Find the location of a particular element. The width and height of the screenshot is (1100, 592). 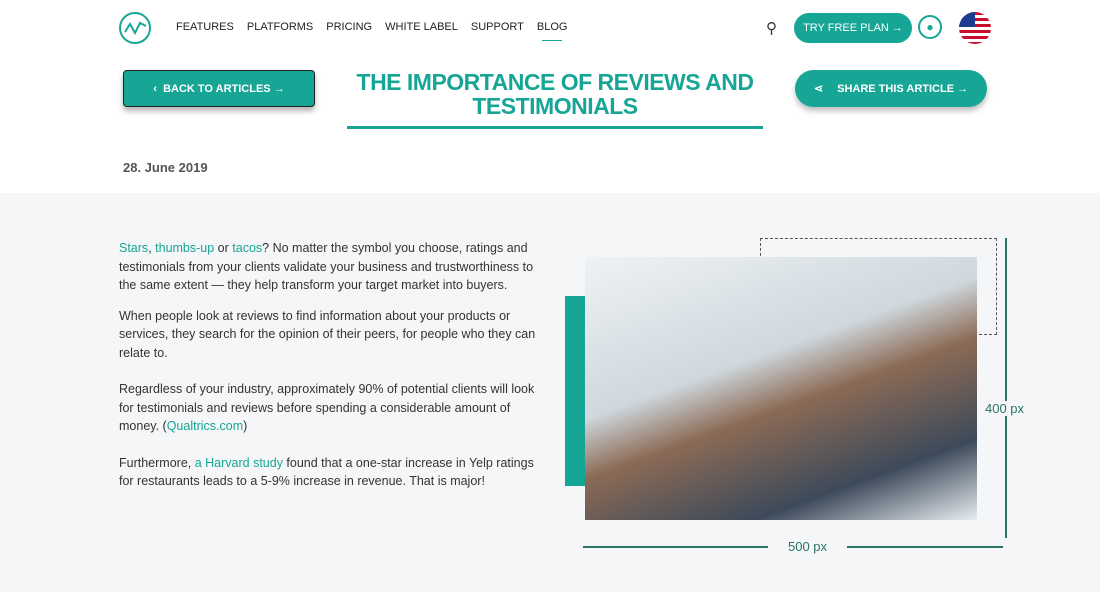

share-article-button: ⋖ SHARE THIS ARTICLE → is located at coordinates (891, 88).